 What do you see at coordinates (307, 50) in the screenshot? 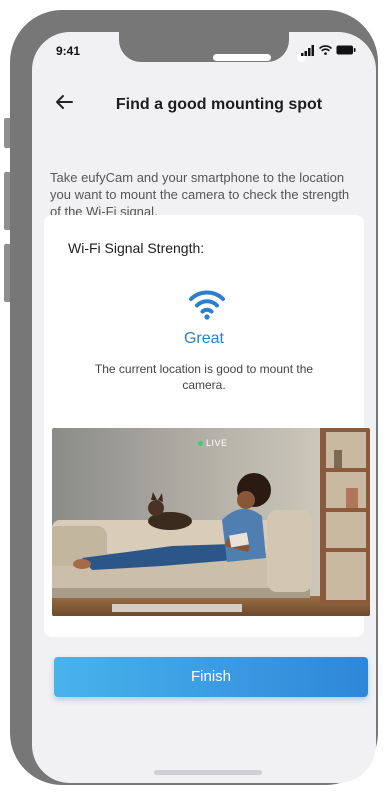
I see `cellular-signal-icon` at bounding box center [307, 50].